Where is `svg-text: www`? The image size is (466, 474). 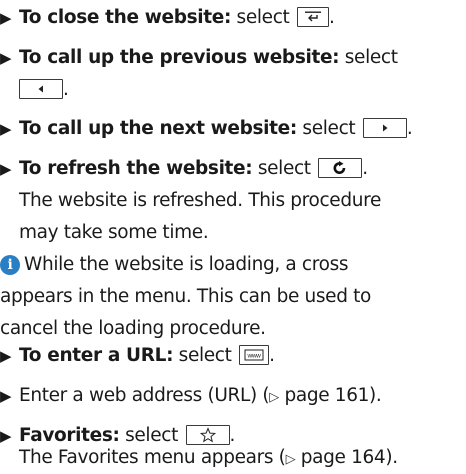 svg-text: www is located at coordinates (254, 355).